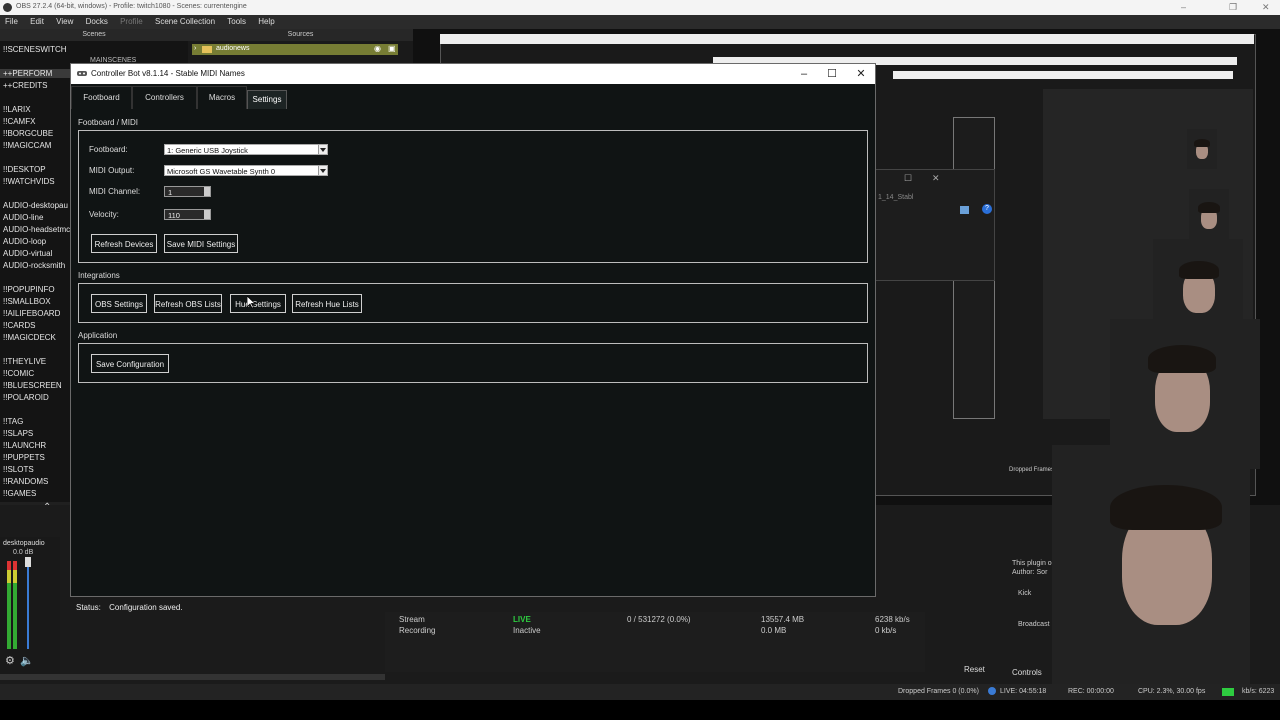 This screenshot has width=1280, height=720. What do you see at coordinates (195, 48) in the screenshot?
I see `expand-arrow-icon: ›` at bounding box center [195, 48].